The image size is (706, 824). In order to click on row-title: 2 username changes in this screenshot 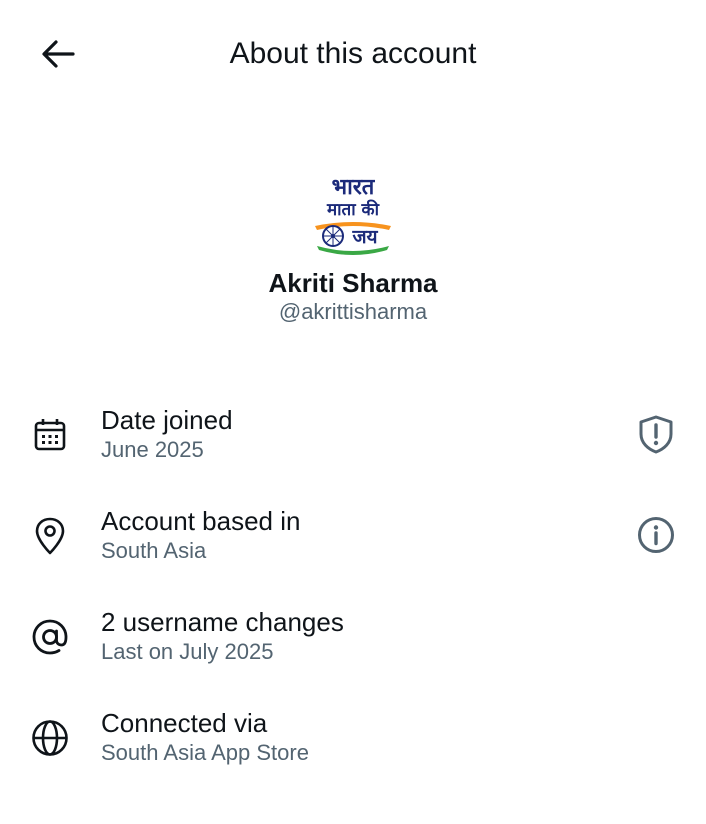, I will do `click(222, 622)`.